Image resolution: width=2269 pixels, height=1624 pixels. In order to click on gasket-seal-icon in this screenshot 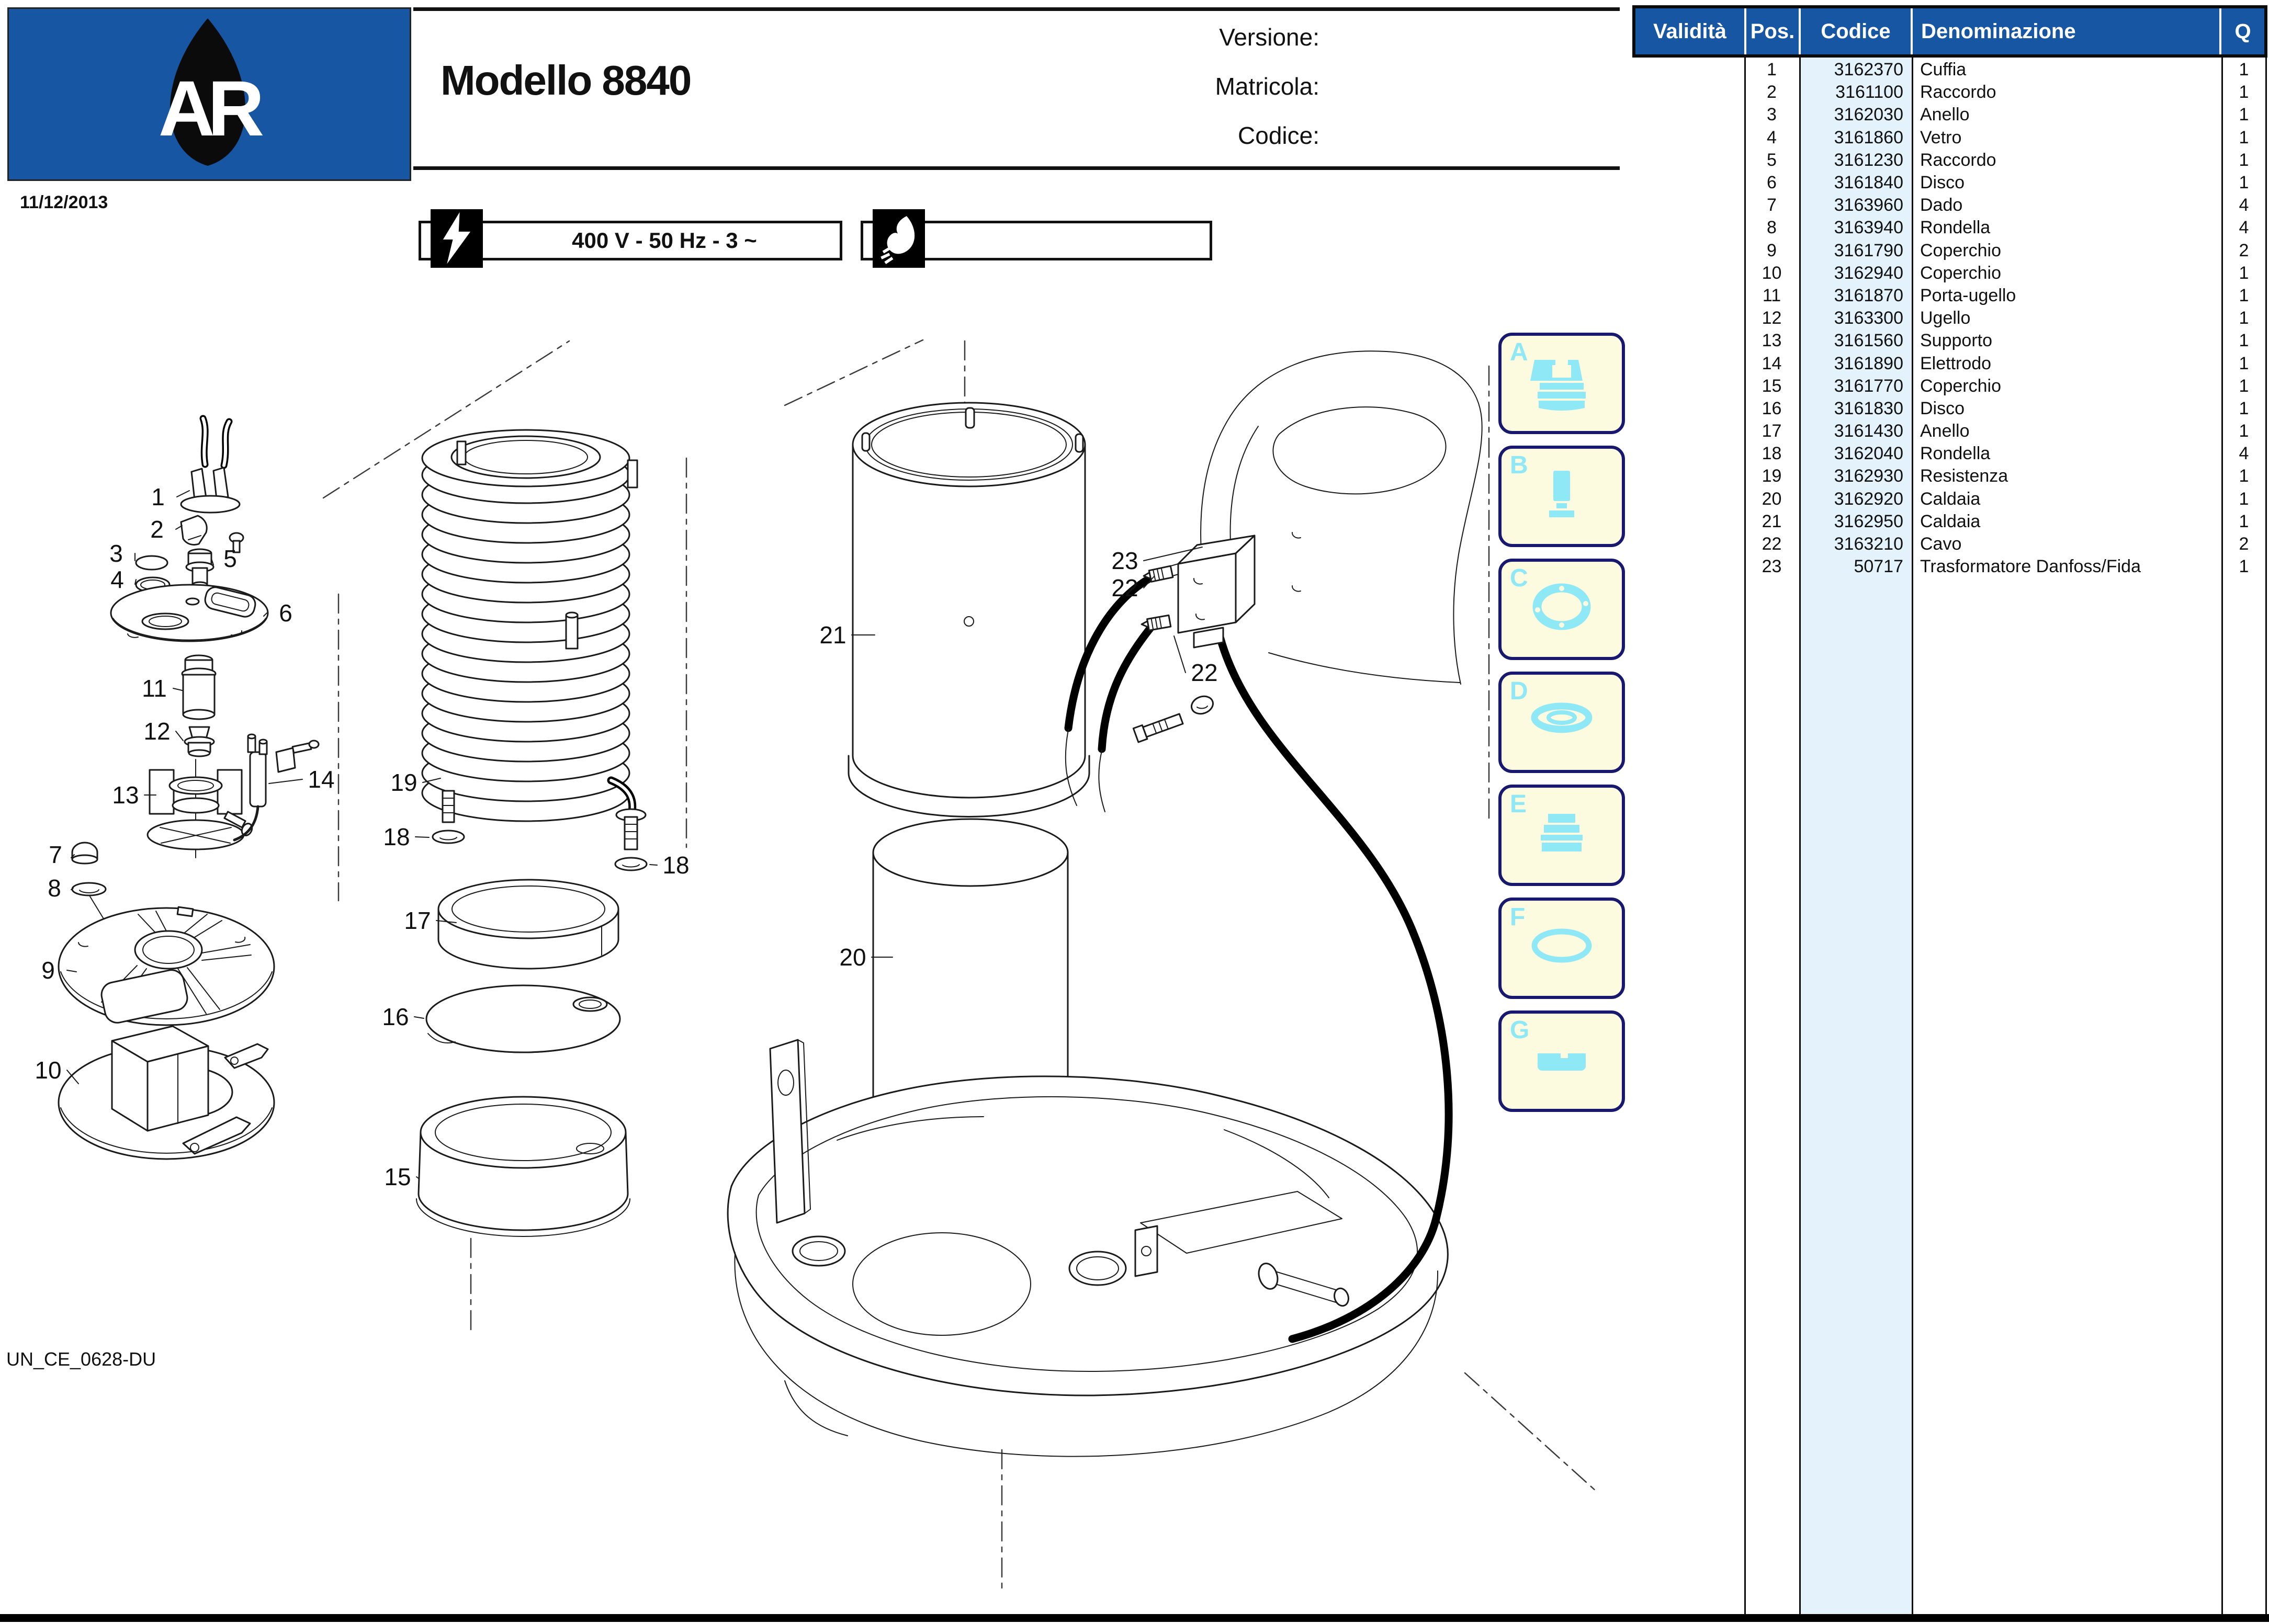, I will do `click(1561, 722)`.